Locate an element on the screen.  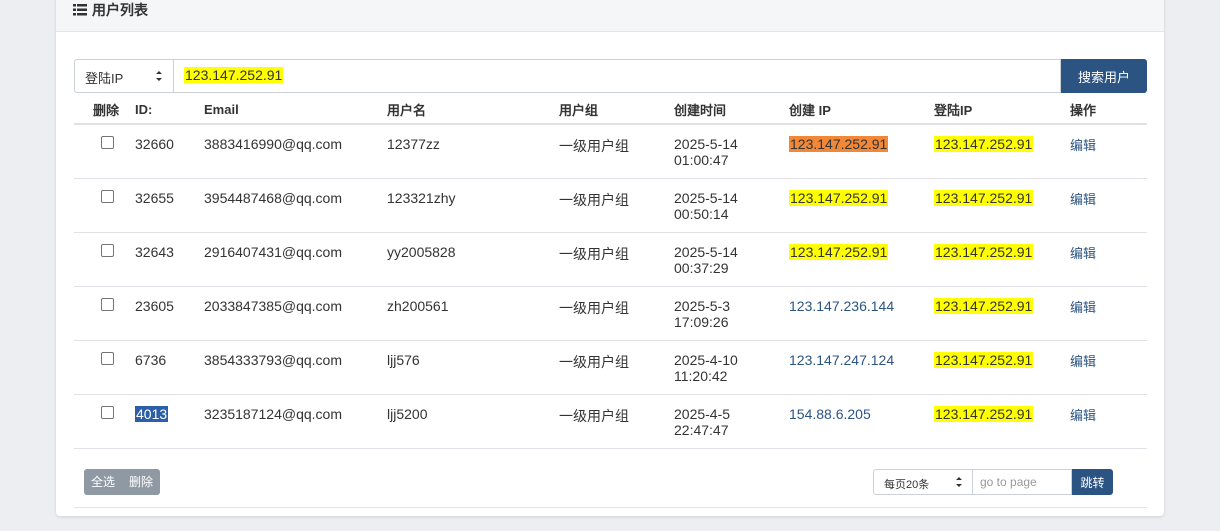
table-header-row: 删除 ID: Email 用户名 用户组 创建时间 创建 IP 登陆IP 操作 is located at coordinates (610, 110).